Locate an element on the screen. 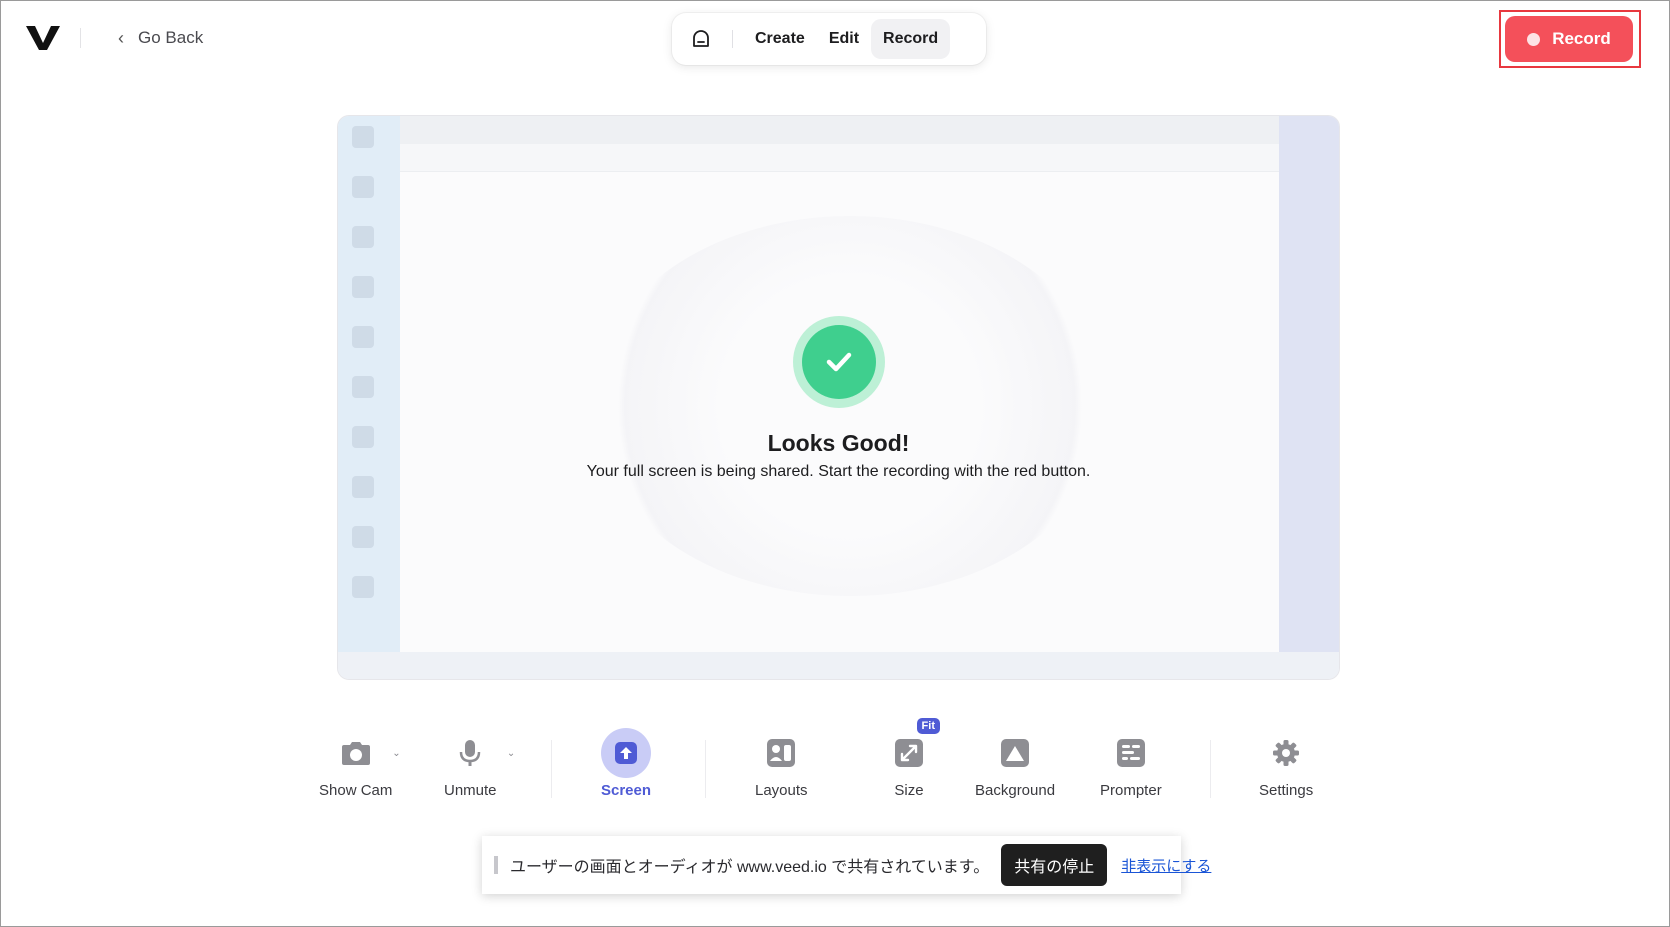  layouts-icon is located at coordinates (781, 753).